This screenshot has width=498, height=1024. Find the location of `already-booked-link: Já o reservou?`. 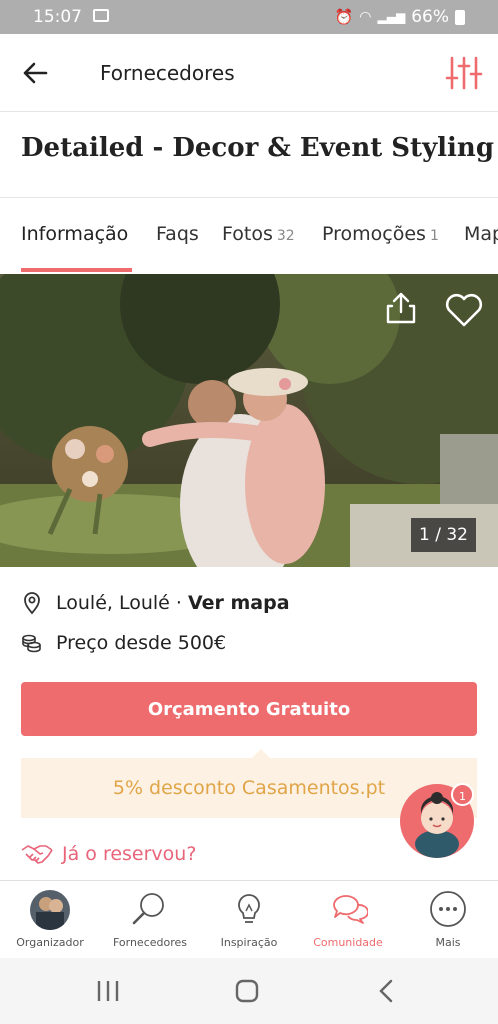

already-booked-link: Já o reservou? is located at coordinates (108, 854).